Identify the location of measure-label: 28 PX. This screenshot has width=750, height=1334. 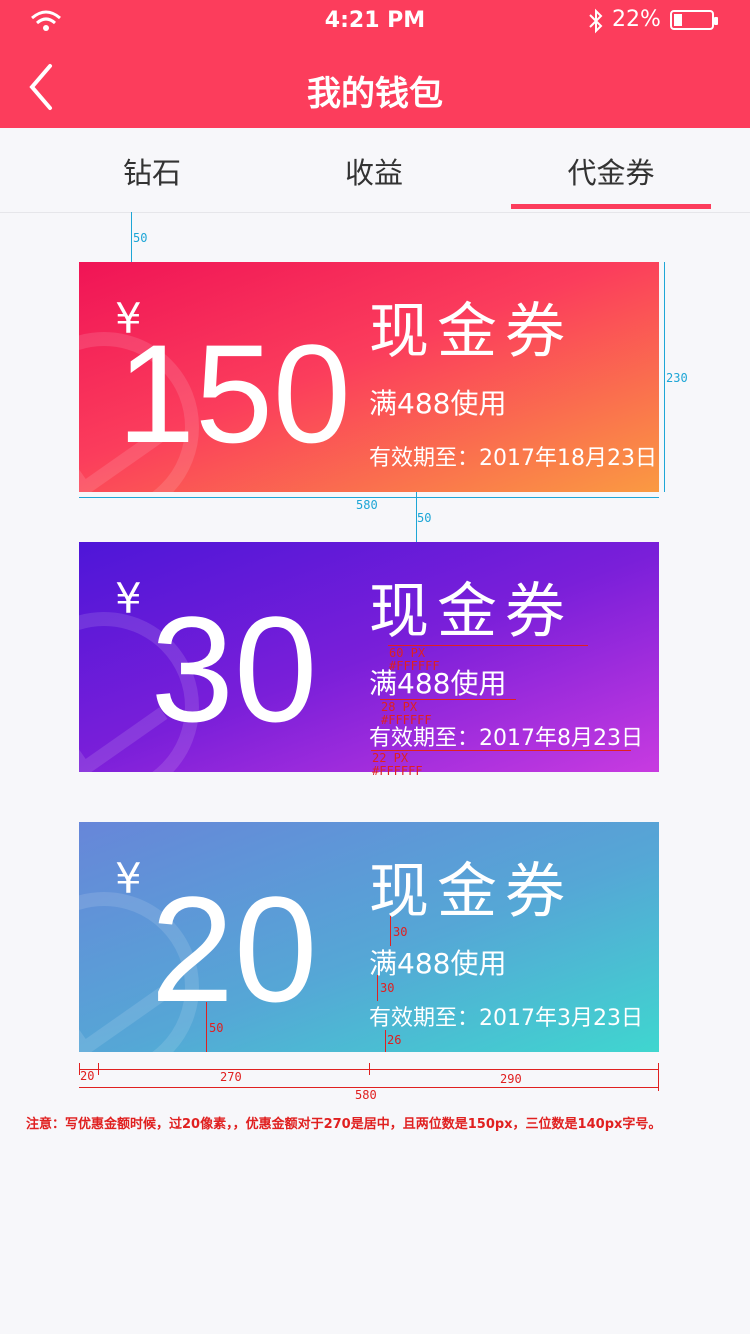
(399, 707).